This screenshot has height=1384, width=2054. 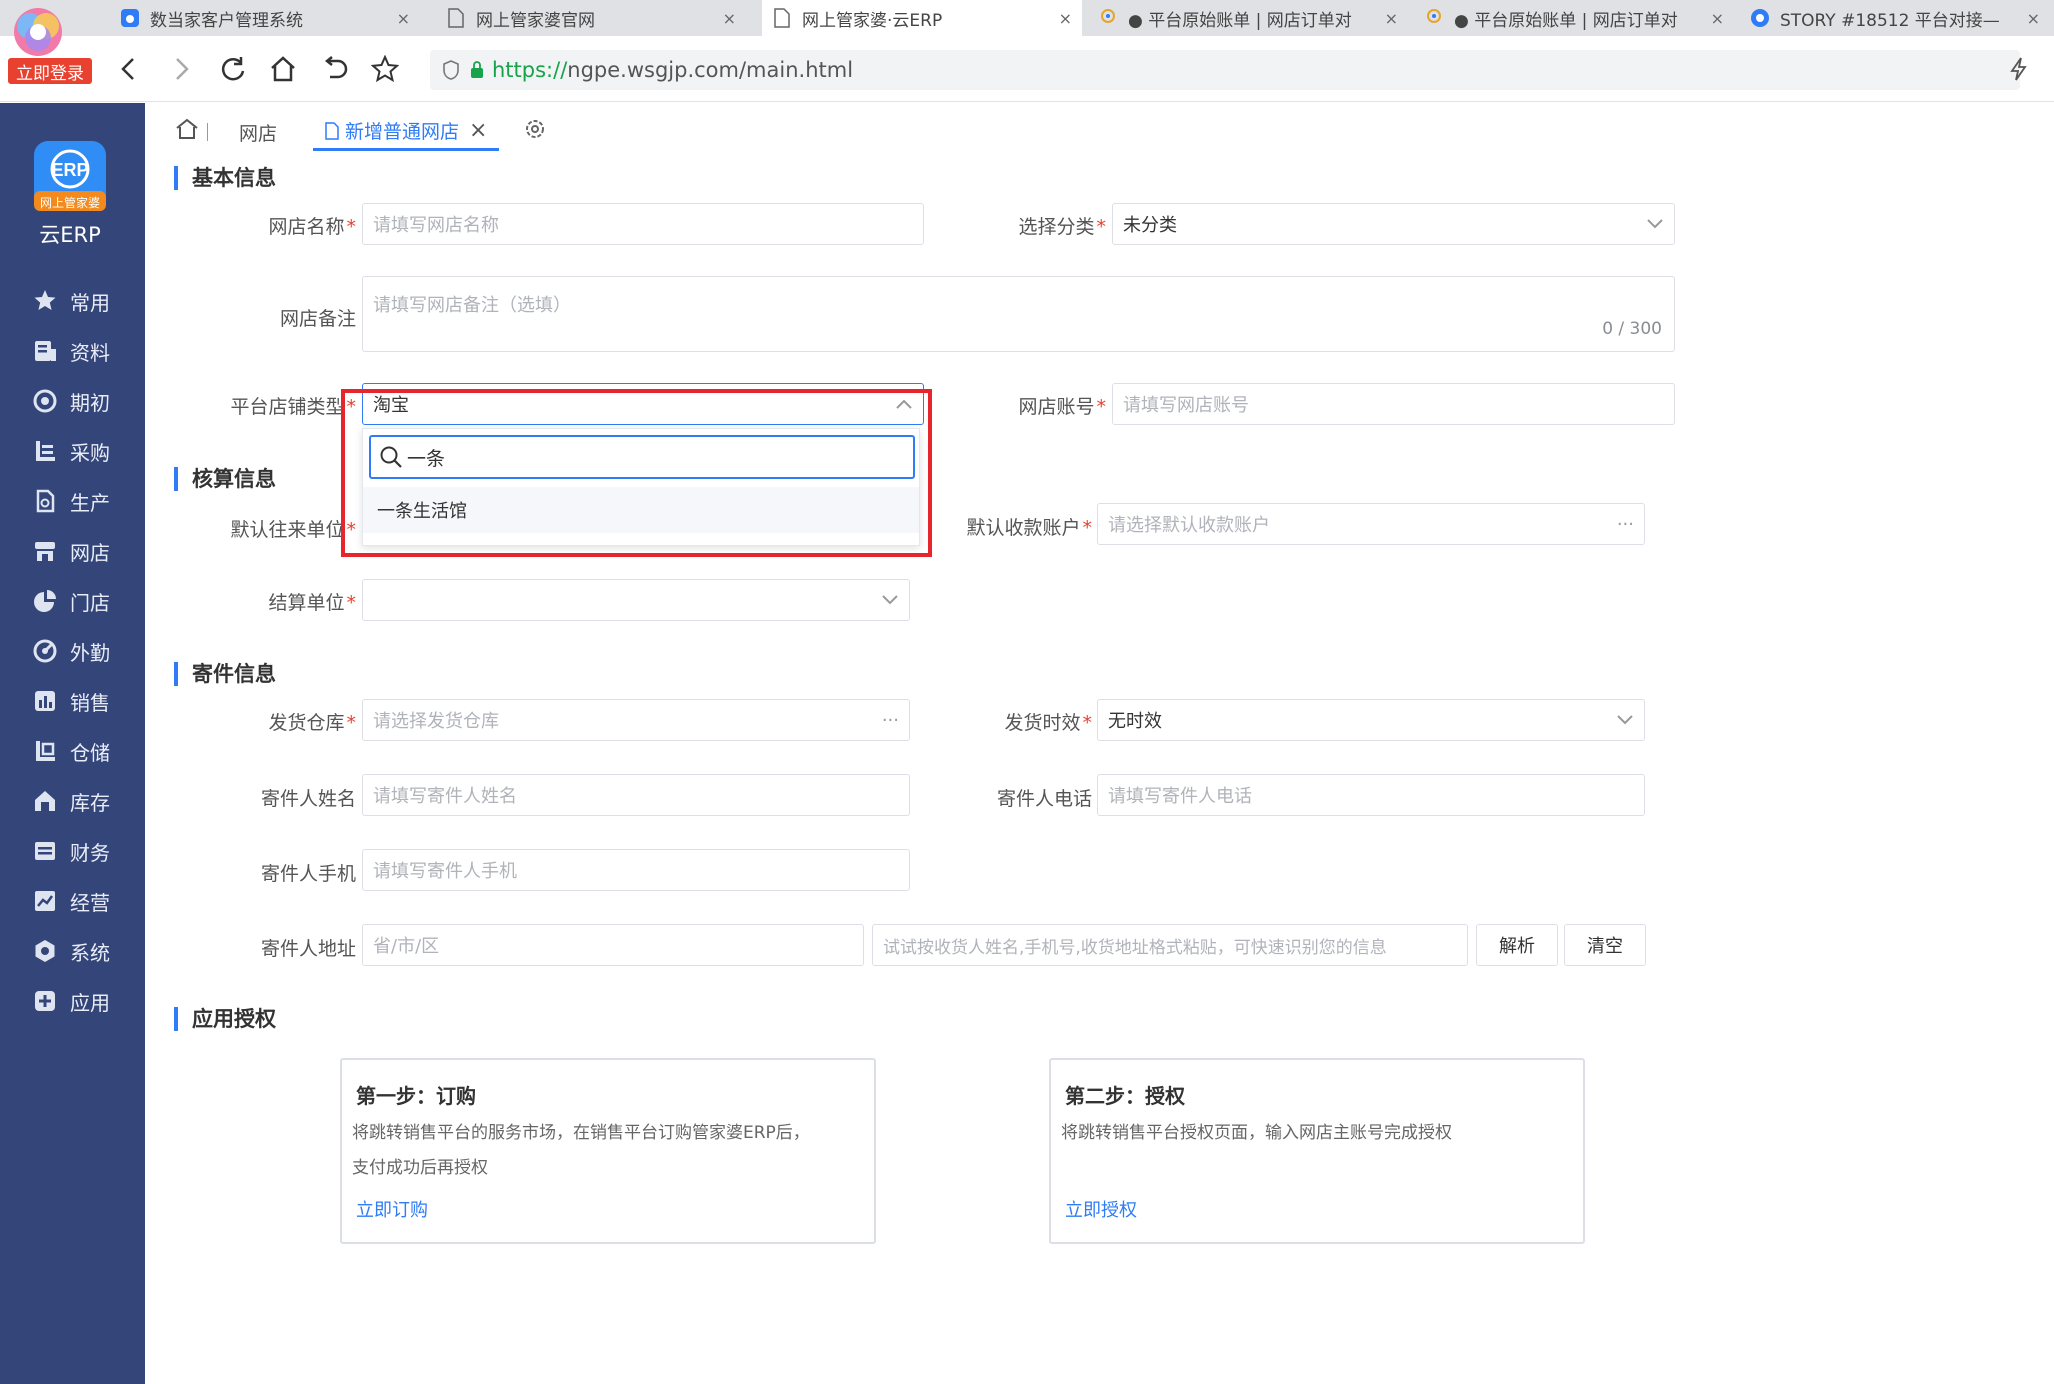 What do you see at coordinates (636, 870) in the screenshot?
I see `sender-mobile-input: 请填写寄件人手机` at bounding box center [636, 870].